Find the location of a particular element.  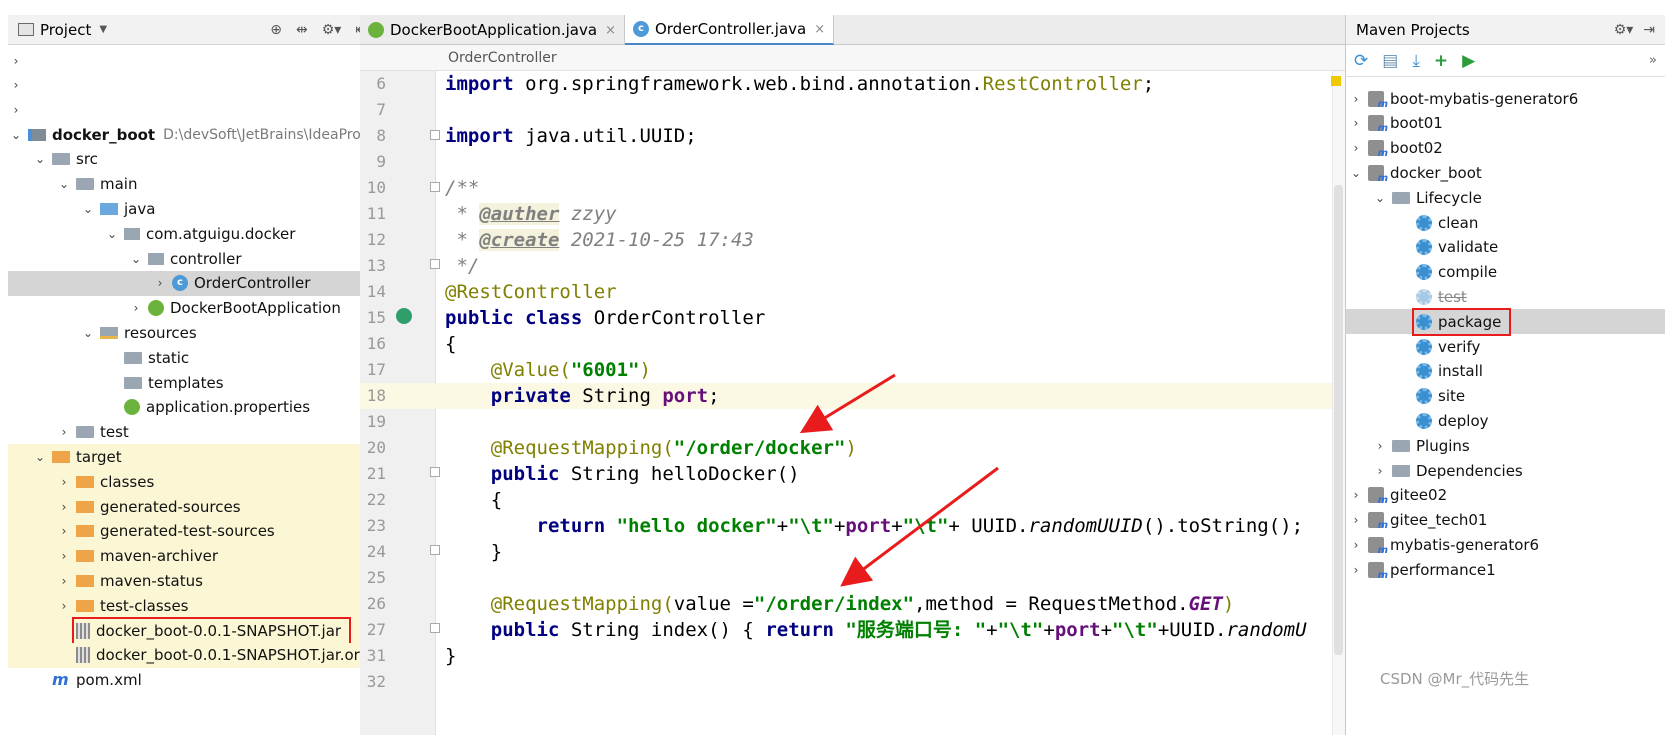

maven-tree-row: ›validate is located at coordinates (1505, 247).